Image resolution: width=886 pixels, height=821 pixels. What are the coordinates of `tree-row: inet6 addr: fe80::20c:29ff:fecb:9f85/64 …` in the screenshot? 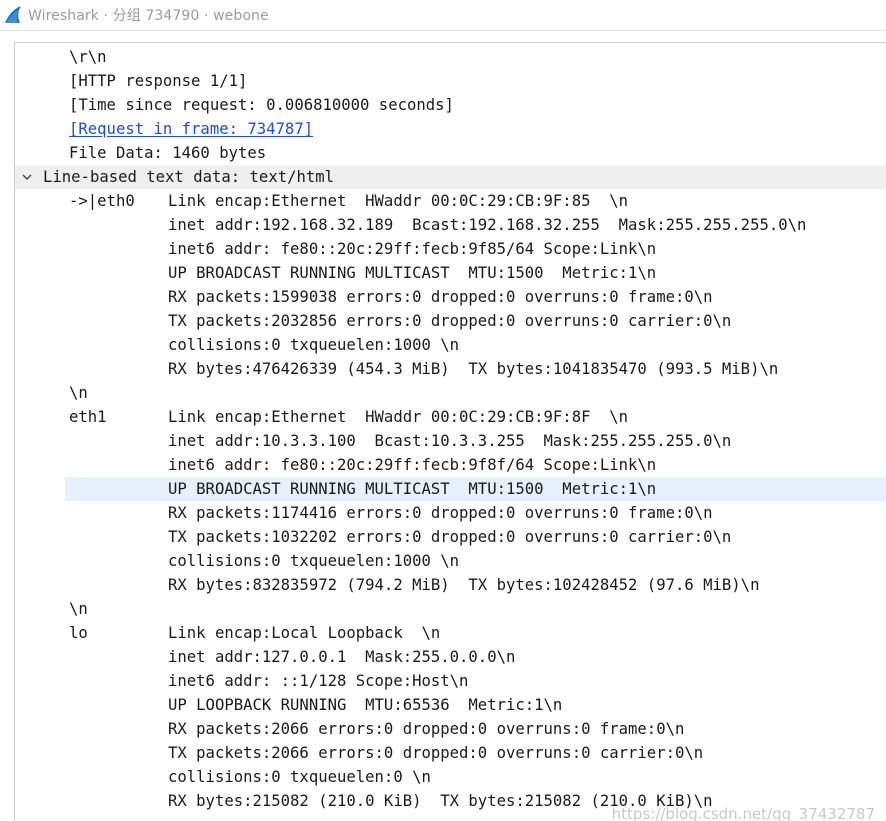 It's located at (450, 249).